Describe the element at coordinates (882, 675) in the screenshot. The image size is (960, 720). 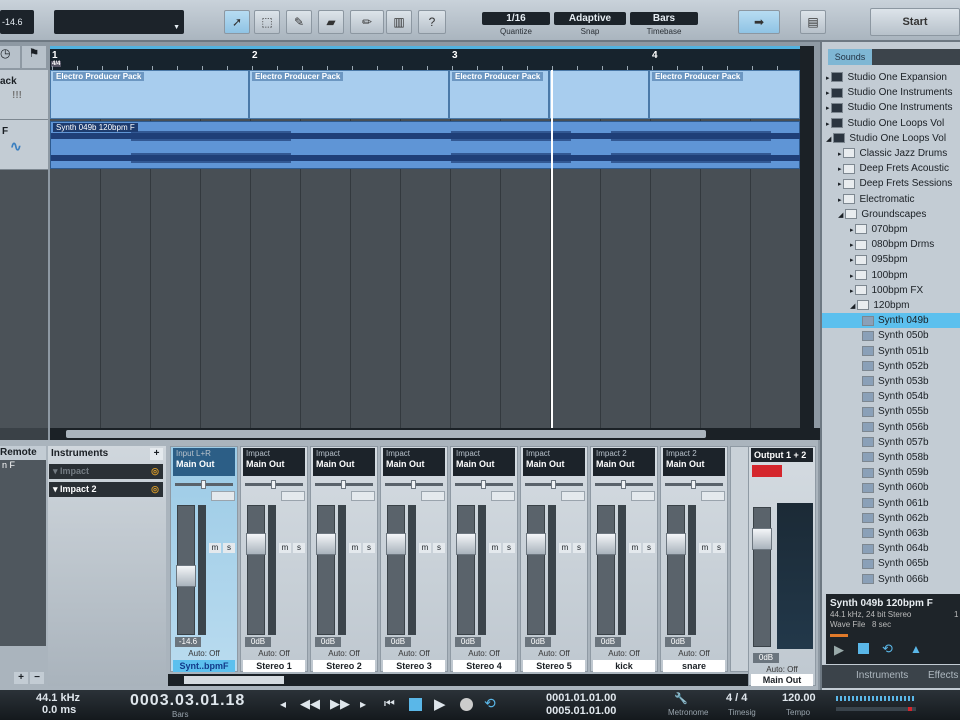
I see `tab-instruments: Instruments` at that location.